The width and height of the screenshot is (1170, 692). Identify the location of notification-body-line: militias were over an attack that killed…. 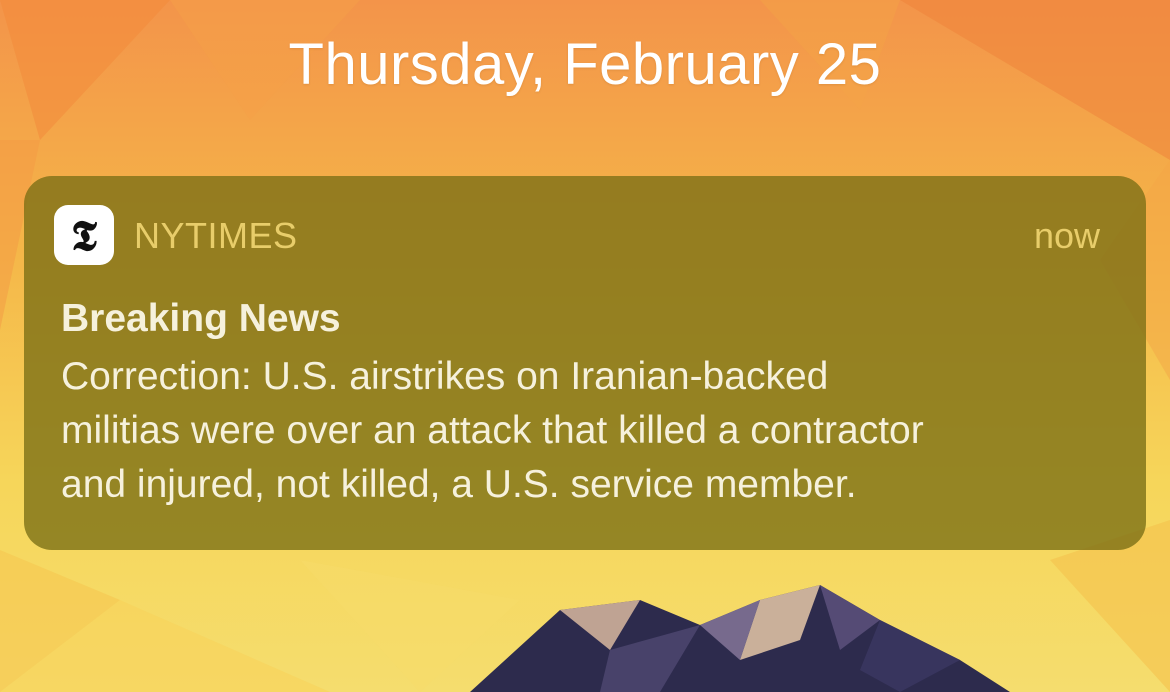
(492, 430).